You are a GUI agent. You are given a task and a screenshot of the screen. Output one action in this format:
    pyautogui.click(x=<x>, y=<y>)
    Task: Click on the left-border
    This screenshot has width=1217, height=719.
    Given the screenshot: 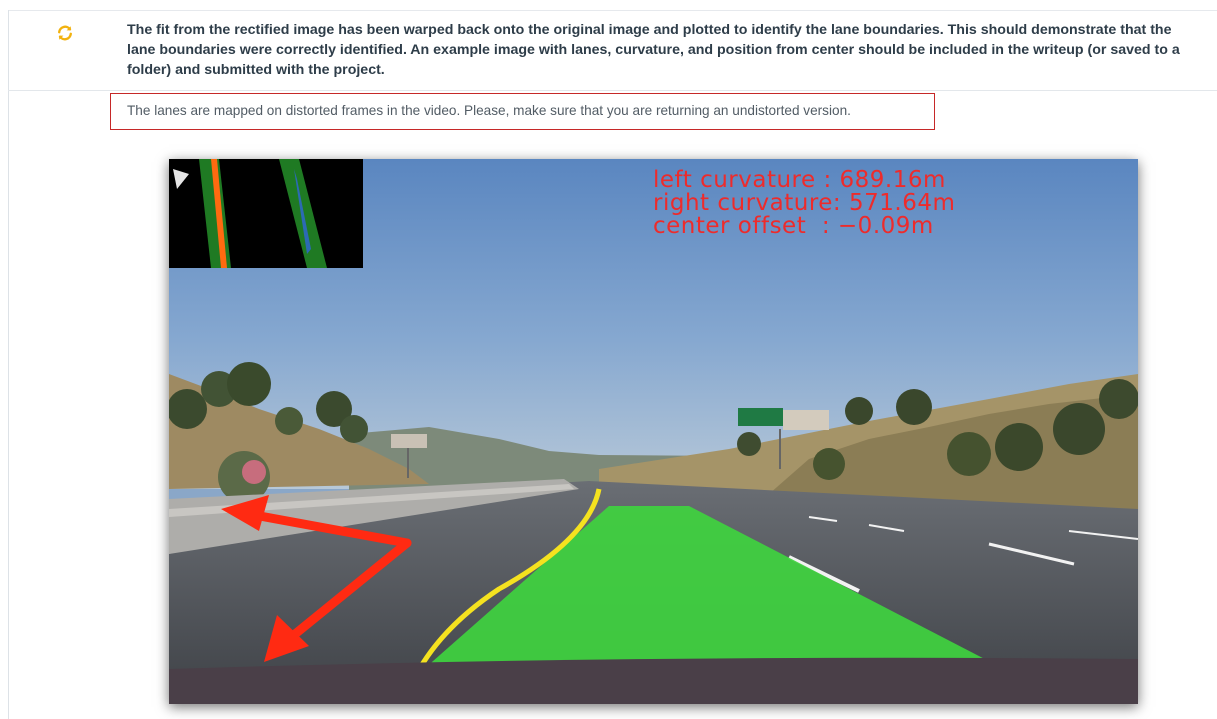 What is the action you would take?
    pyautogui.click(x=8, y=364)
    